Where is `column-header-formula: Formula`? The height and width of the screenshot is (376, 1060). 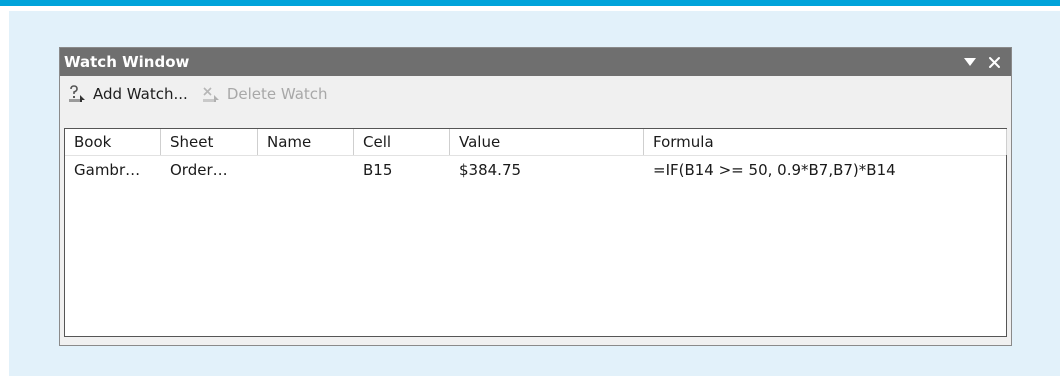 column-header-formula: Formula is located at coordinates (825, 142).